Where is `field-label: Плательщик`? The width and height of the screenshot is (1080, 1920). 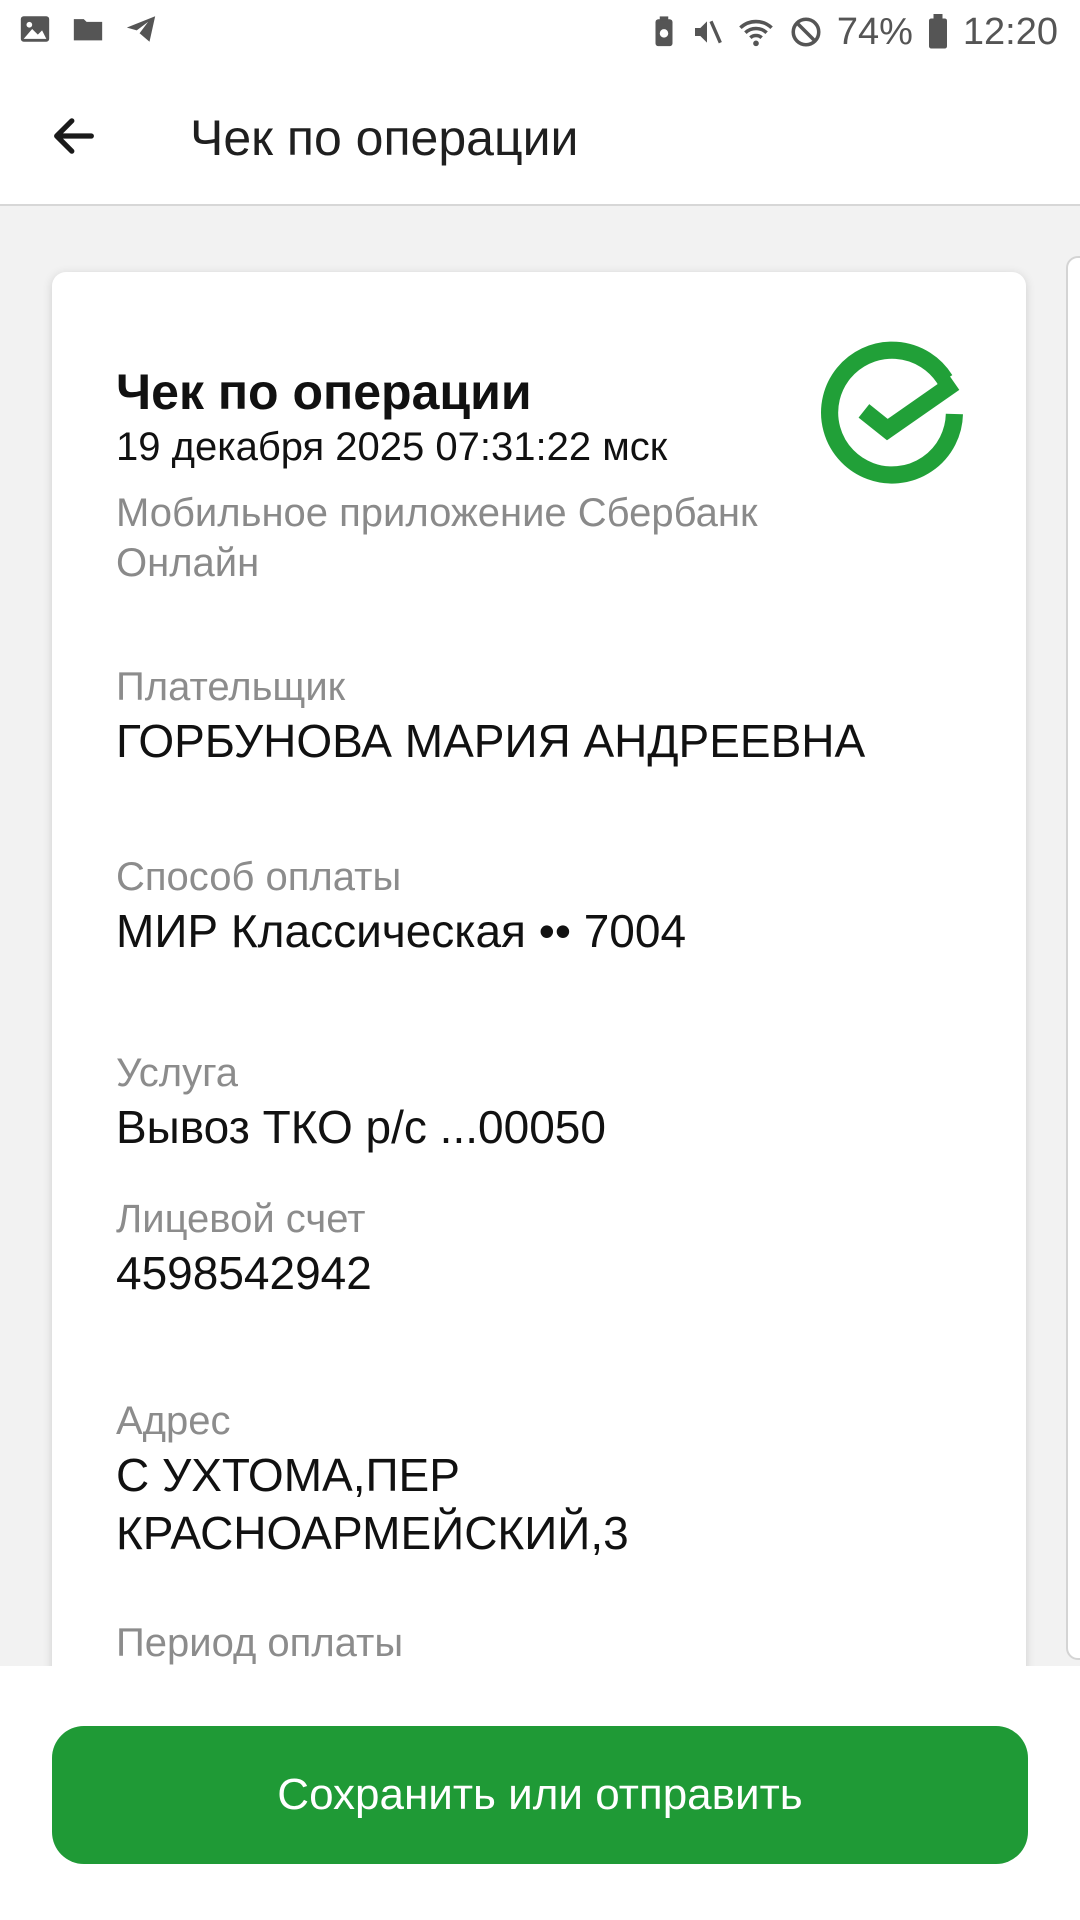 field-label: Плательщик is located at coordinates (231, 687).